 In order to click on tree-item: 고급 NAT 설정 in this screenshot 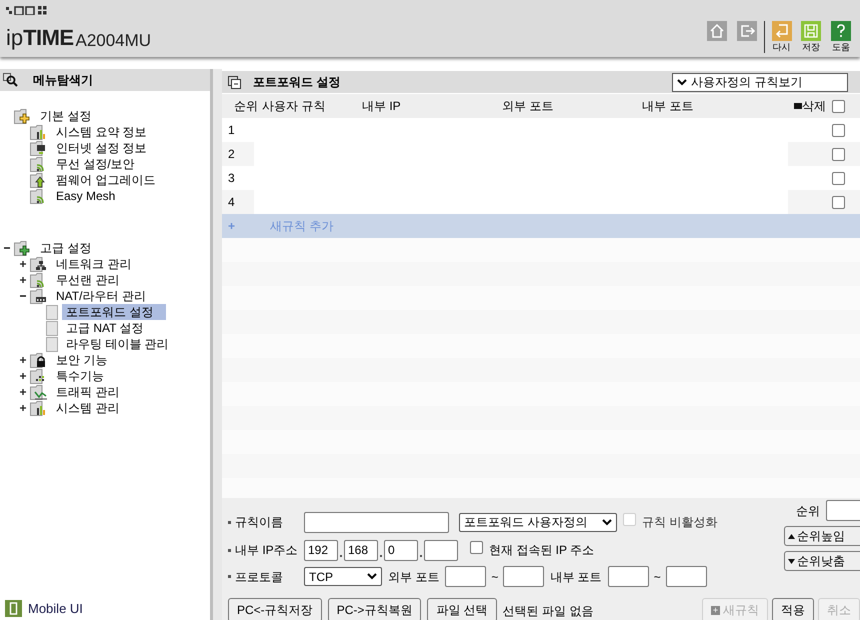, I will do `click(105, 328)`.